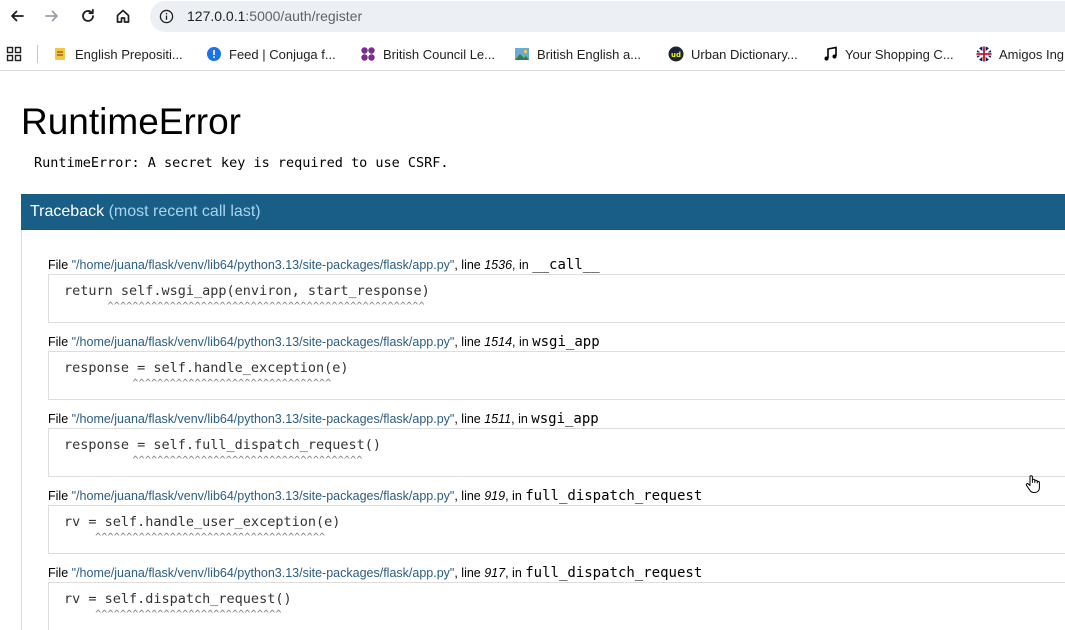 The height and width of the screenshot is (630, 1065). I want to click on hand-cursor-icon, so click(1033, 486).